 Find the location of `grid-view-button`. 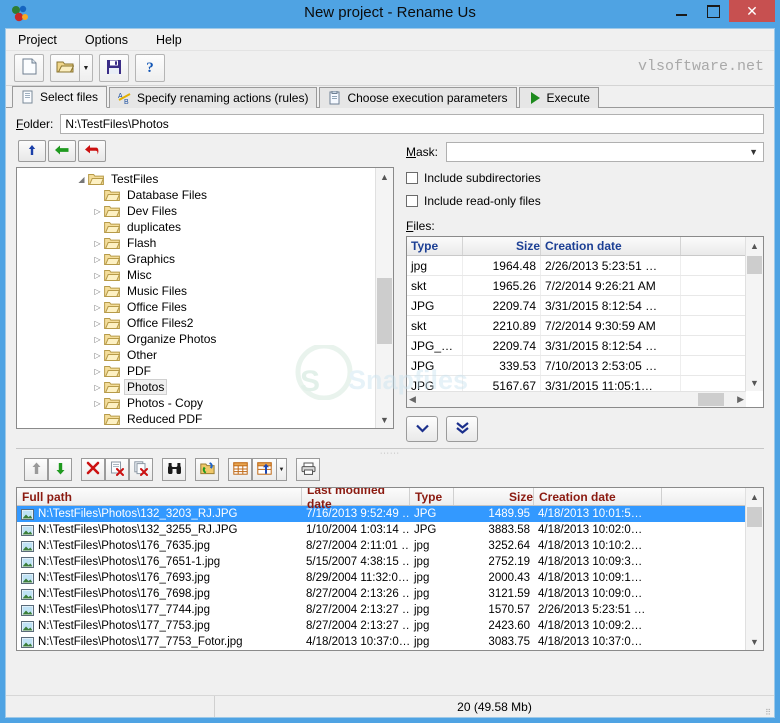

grid-view-button is located at coordinates (240, 469).